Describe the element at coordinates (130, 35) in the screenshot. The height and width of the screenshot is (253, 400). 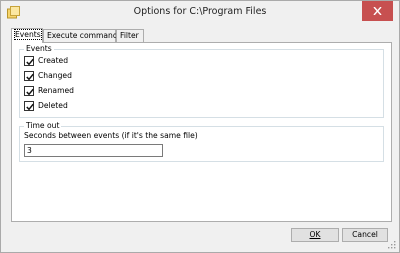
I see `tab-filter: Filter` at that location.